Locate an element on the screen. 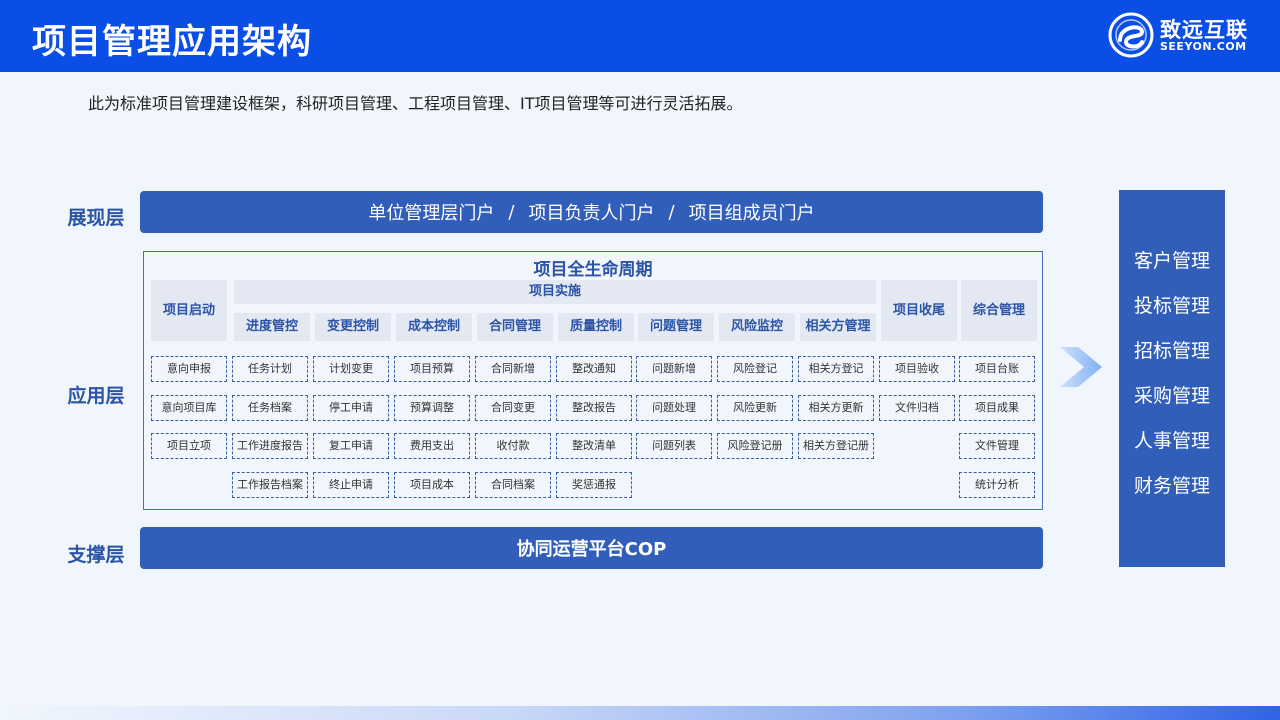 Image resolution: width=1280 pixels, height=720 pixels. lifecycle-item: 预算调整 is located at coordinates (432, 408).